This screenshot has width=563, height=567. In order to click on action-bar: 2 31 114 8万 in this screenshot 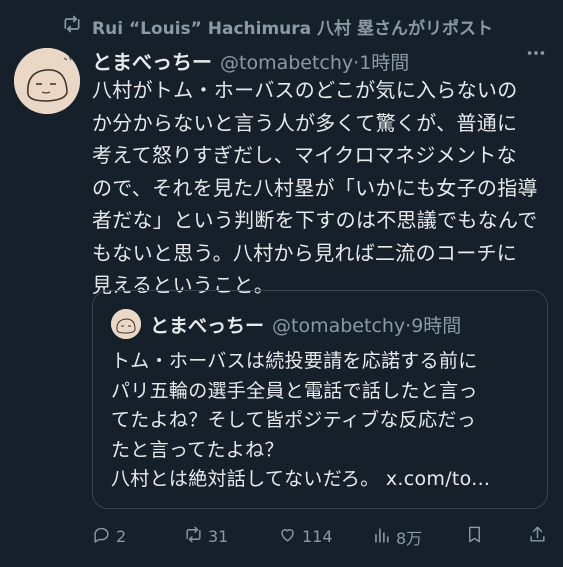, I will do `click(320, 536)`.